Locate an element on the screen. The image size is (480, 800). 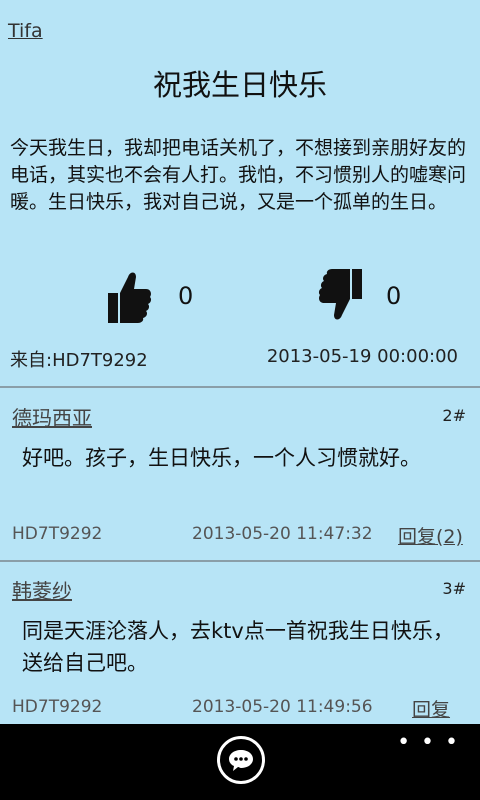
more-options-button: • • • is located at coordinates (428, 742).